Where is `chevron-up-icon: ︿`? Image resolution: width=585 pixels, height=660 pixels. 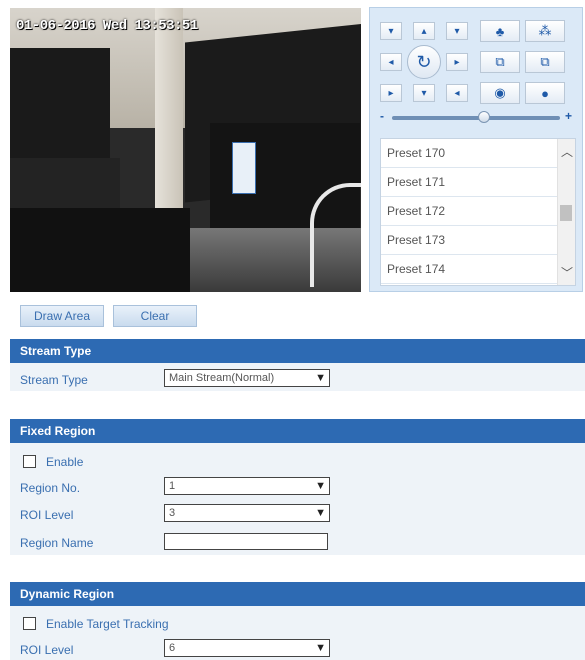
chevron-up-icon: ︿ is located at coordinates (567, 151).